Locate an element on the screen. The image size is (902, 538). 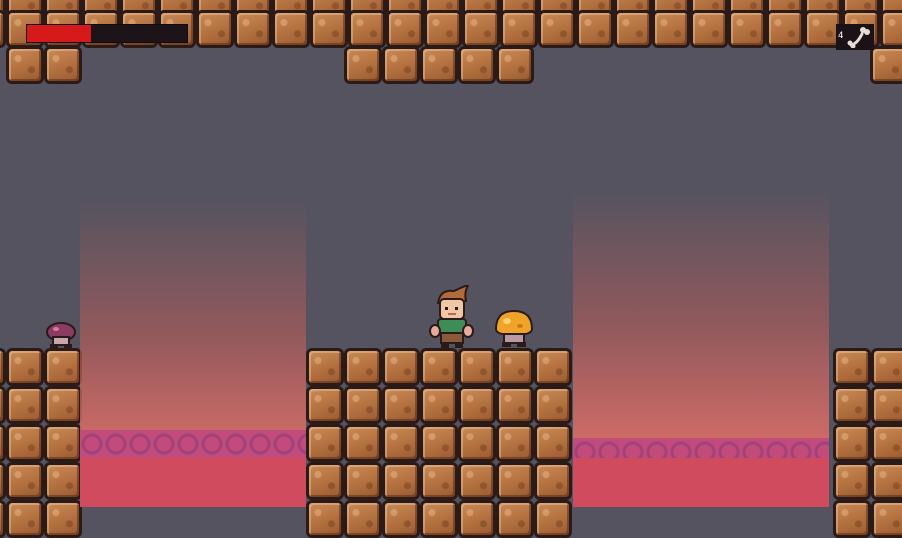
health-bar is located at coordinates (107, 33).